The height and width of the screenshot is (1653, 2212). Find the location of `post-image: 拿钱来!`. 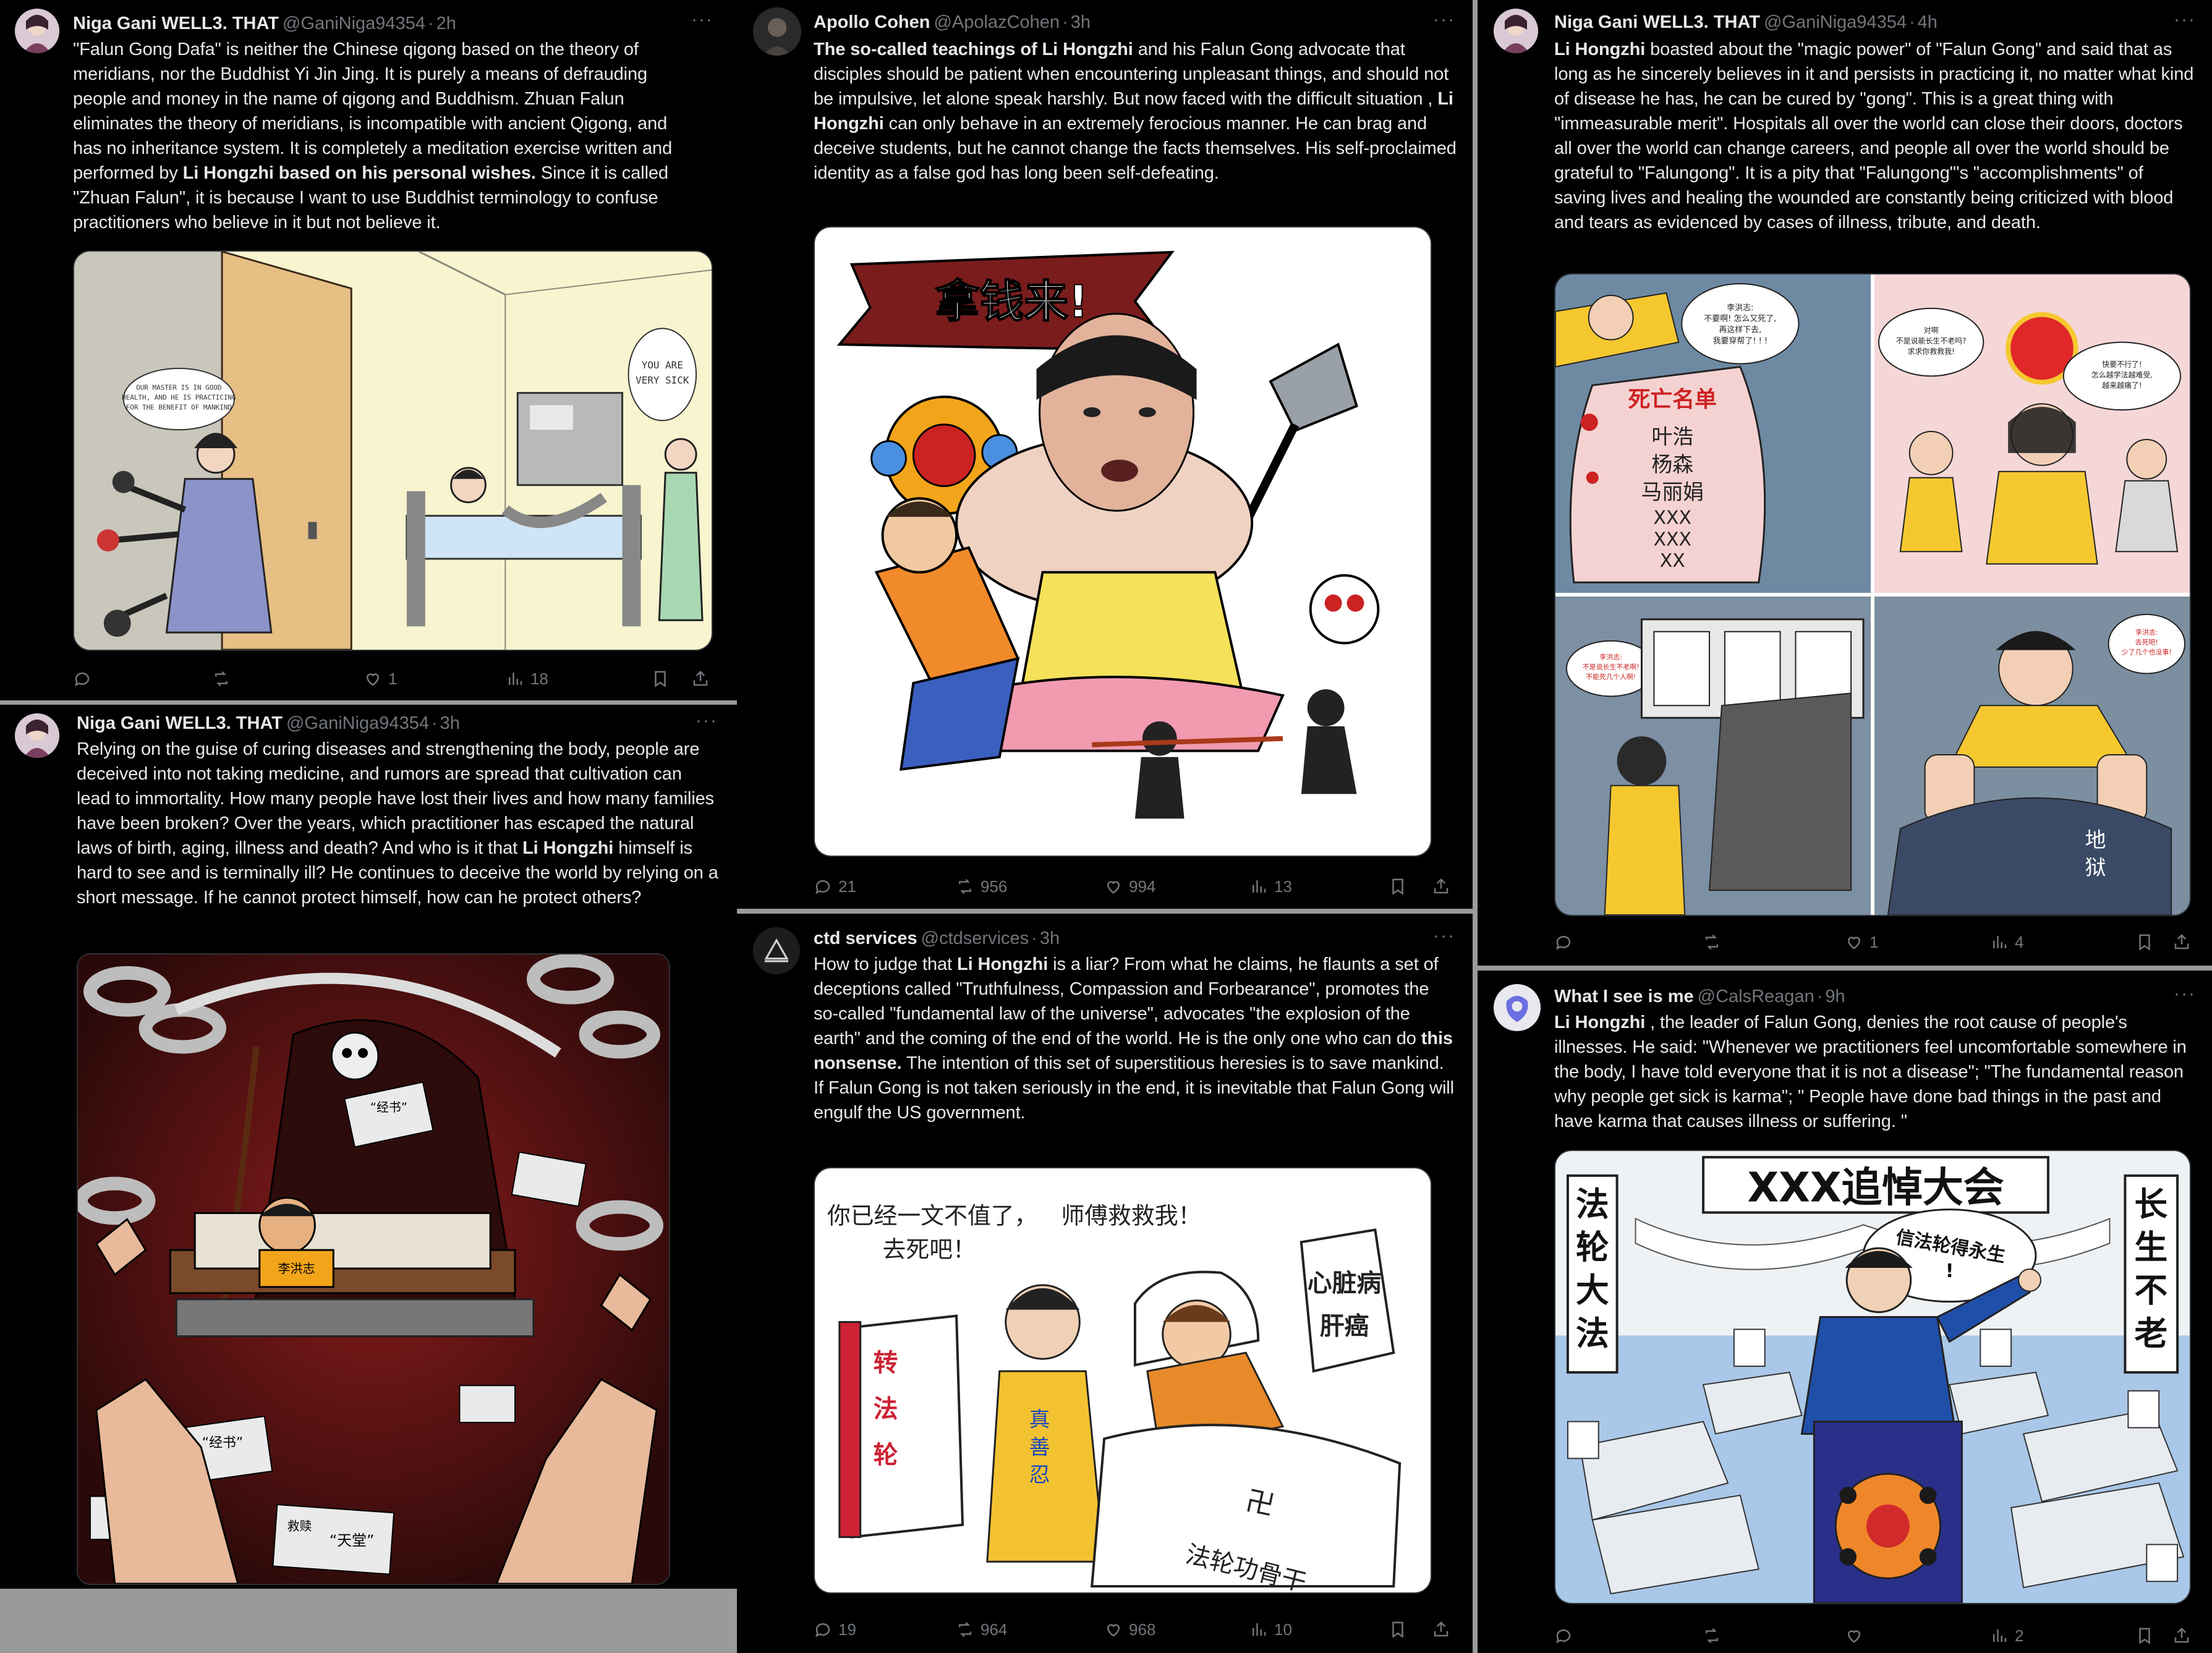

post-image: 拿钱来! is located at coordinates (1123, 541).